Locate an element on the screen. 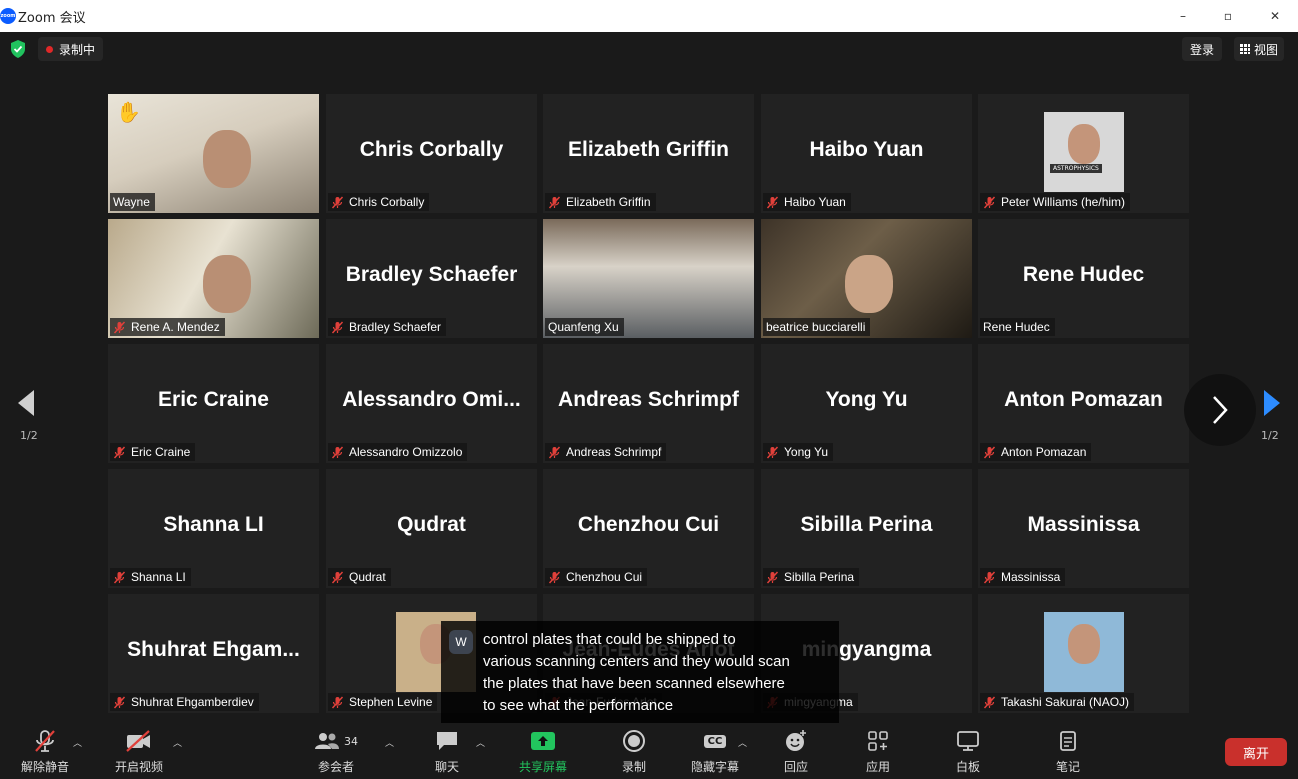  start-video-button: 开启视频 is located at coordinates (139, 752).